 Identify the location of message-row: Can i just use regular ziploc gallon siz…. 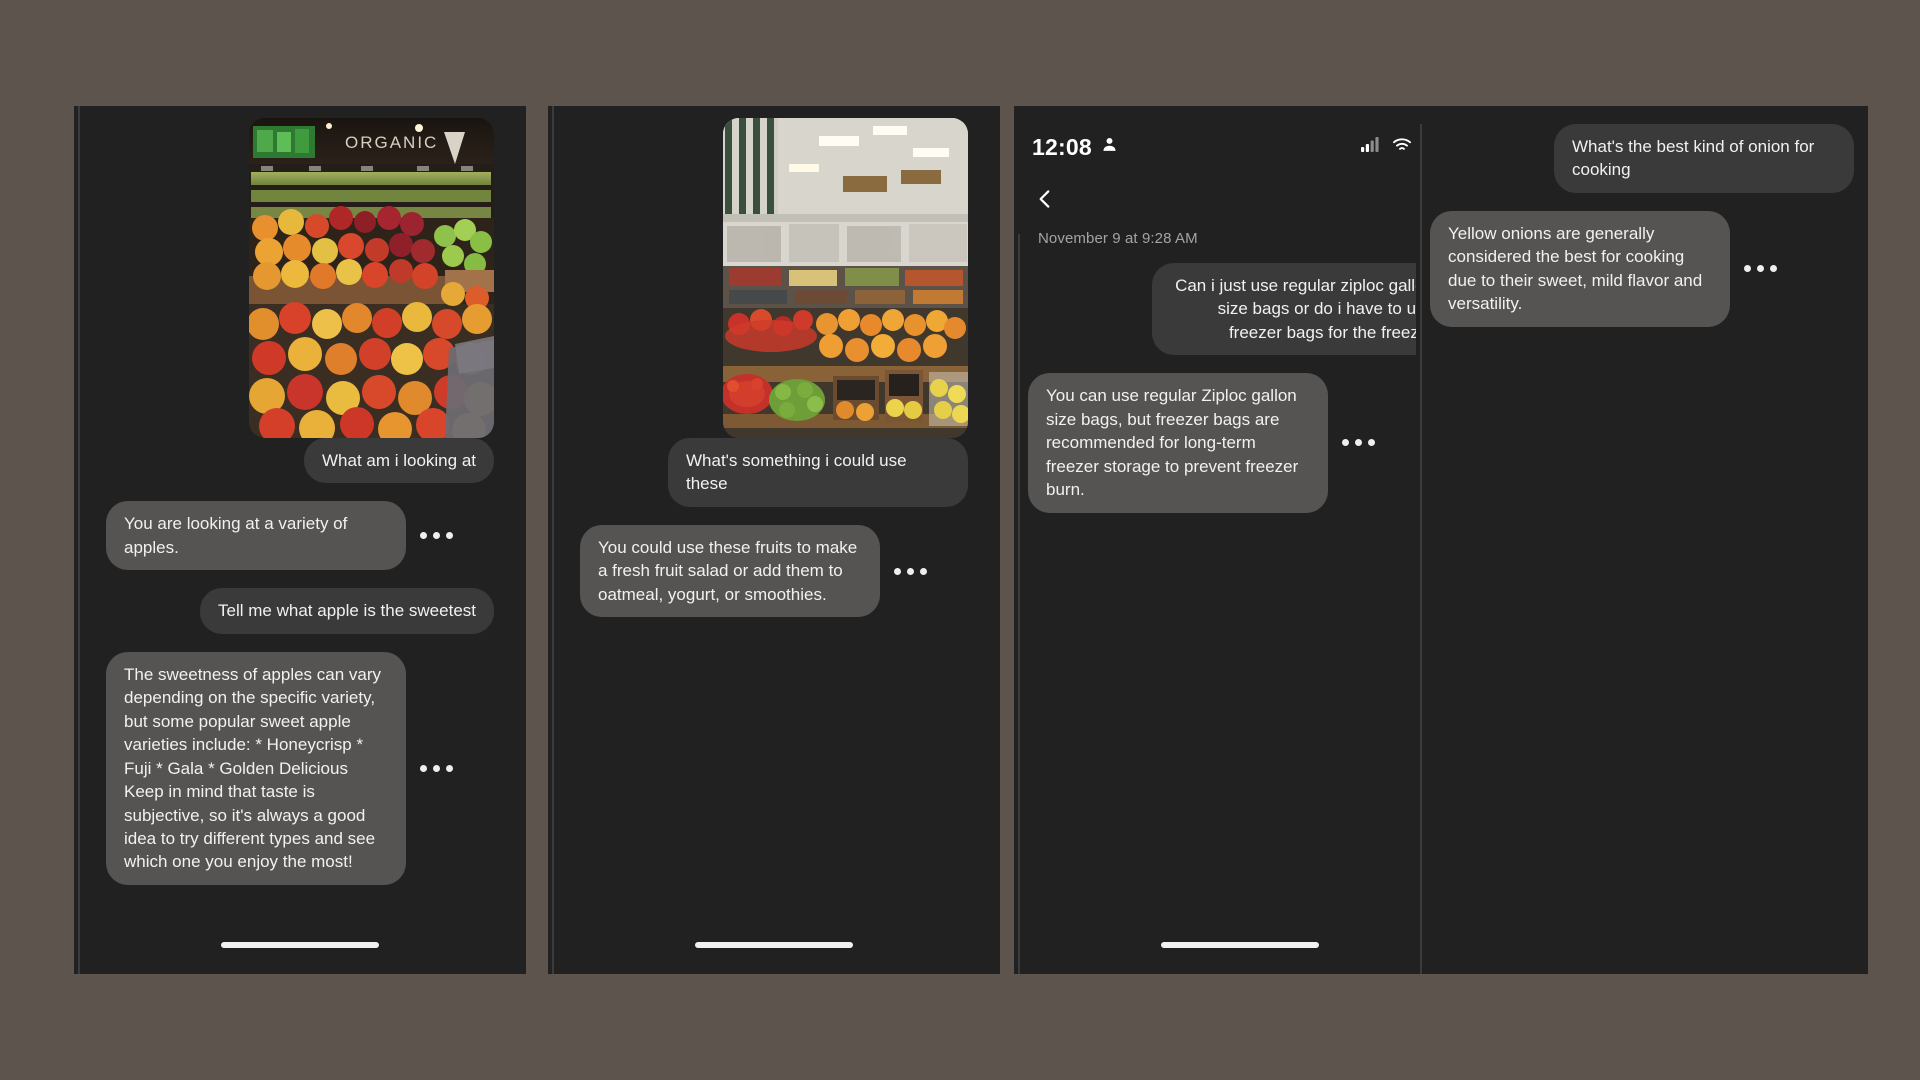
(1240, 309).